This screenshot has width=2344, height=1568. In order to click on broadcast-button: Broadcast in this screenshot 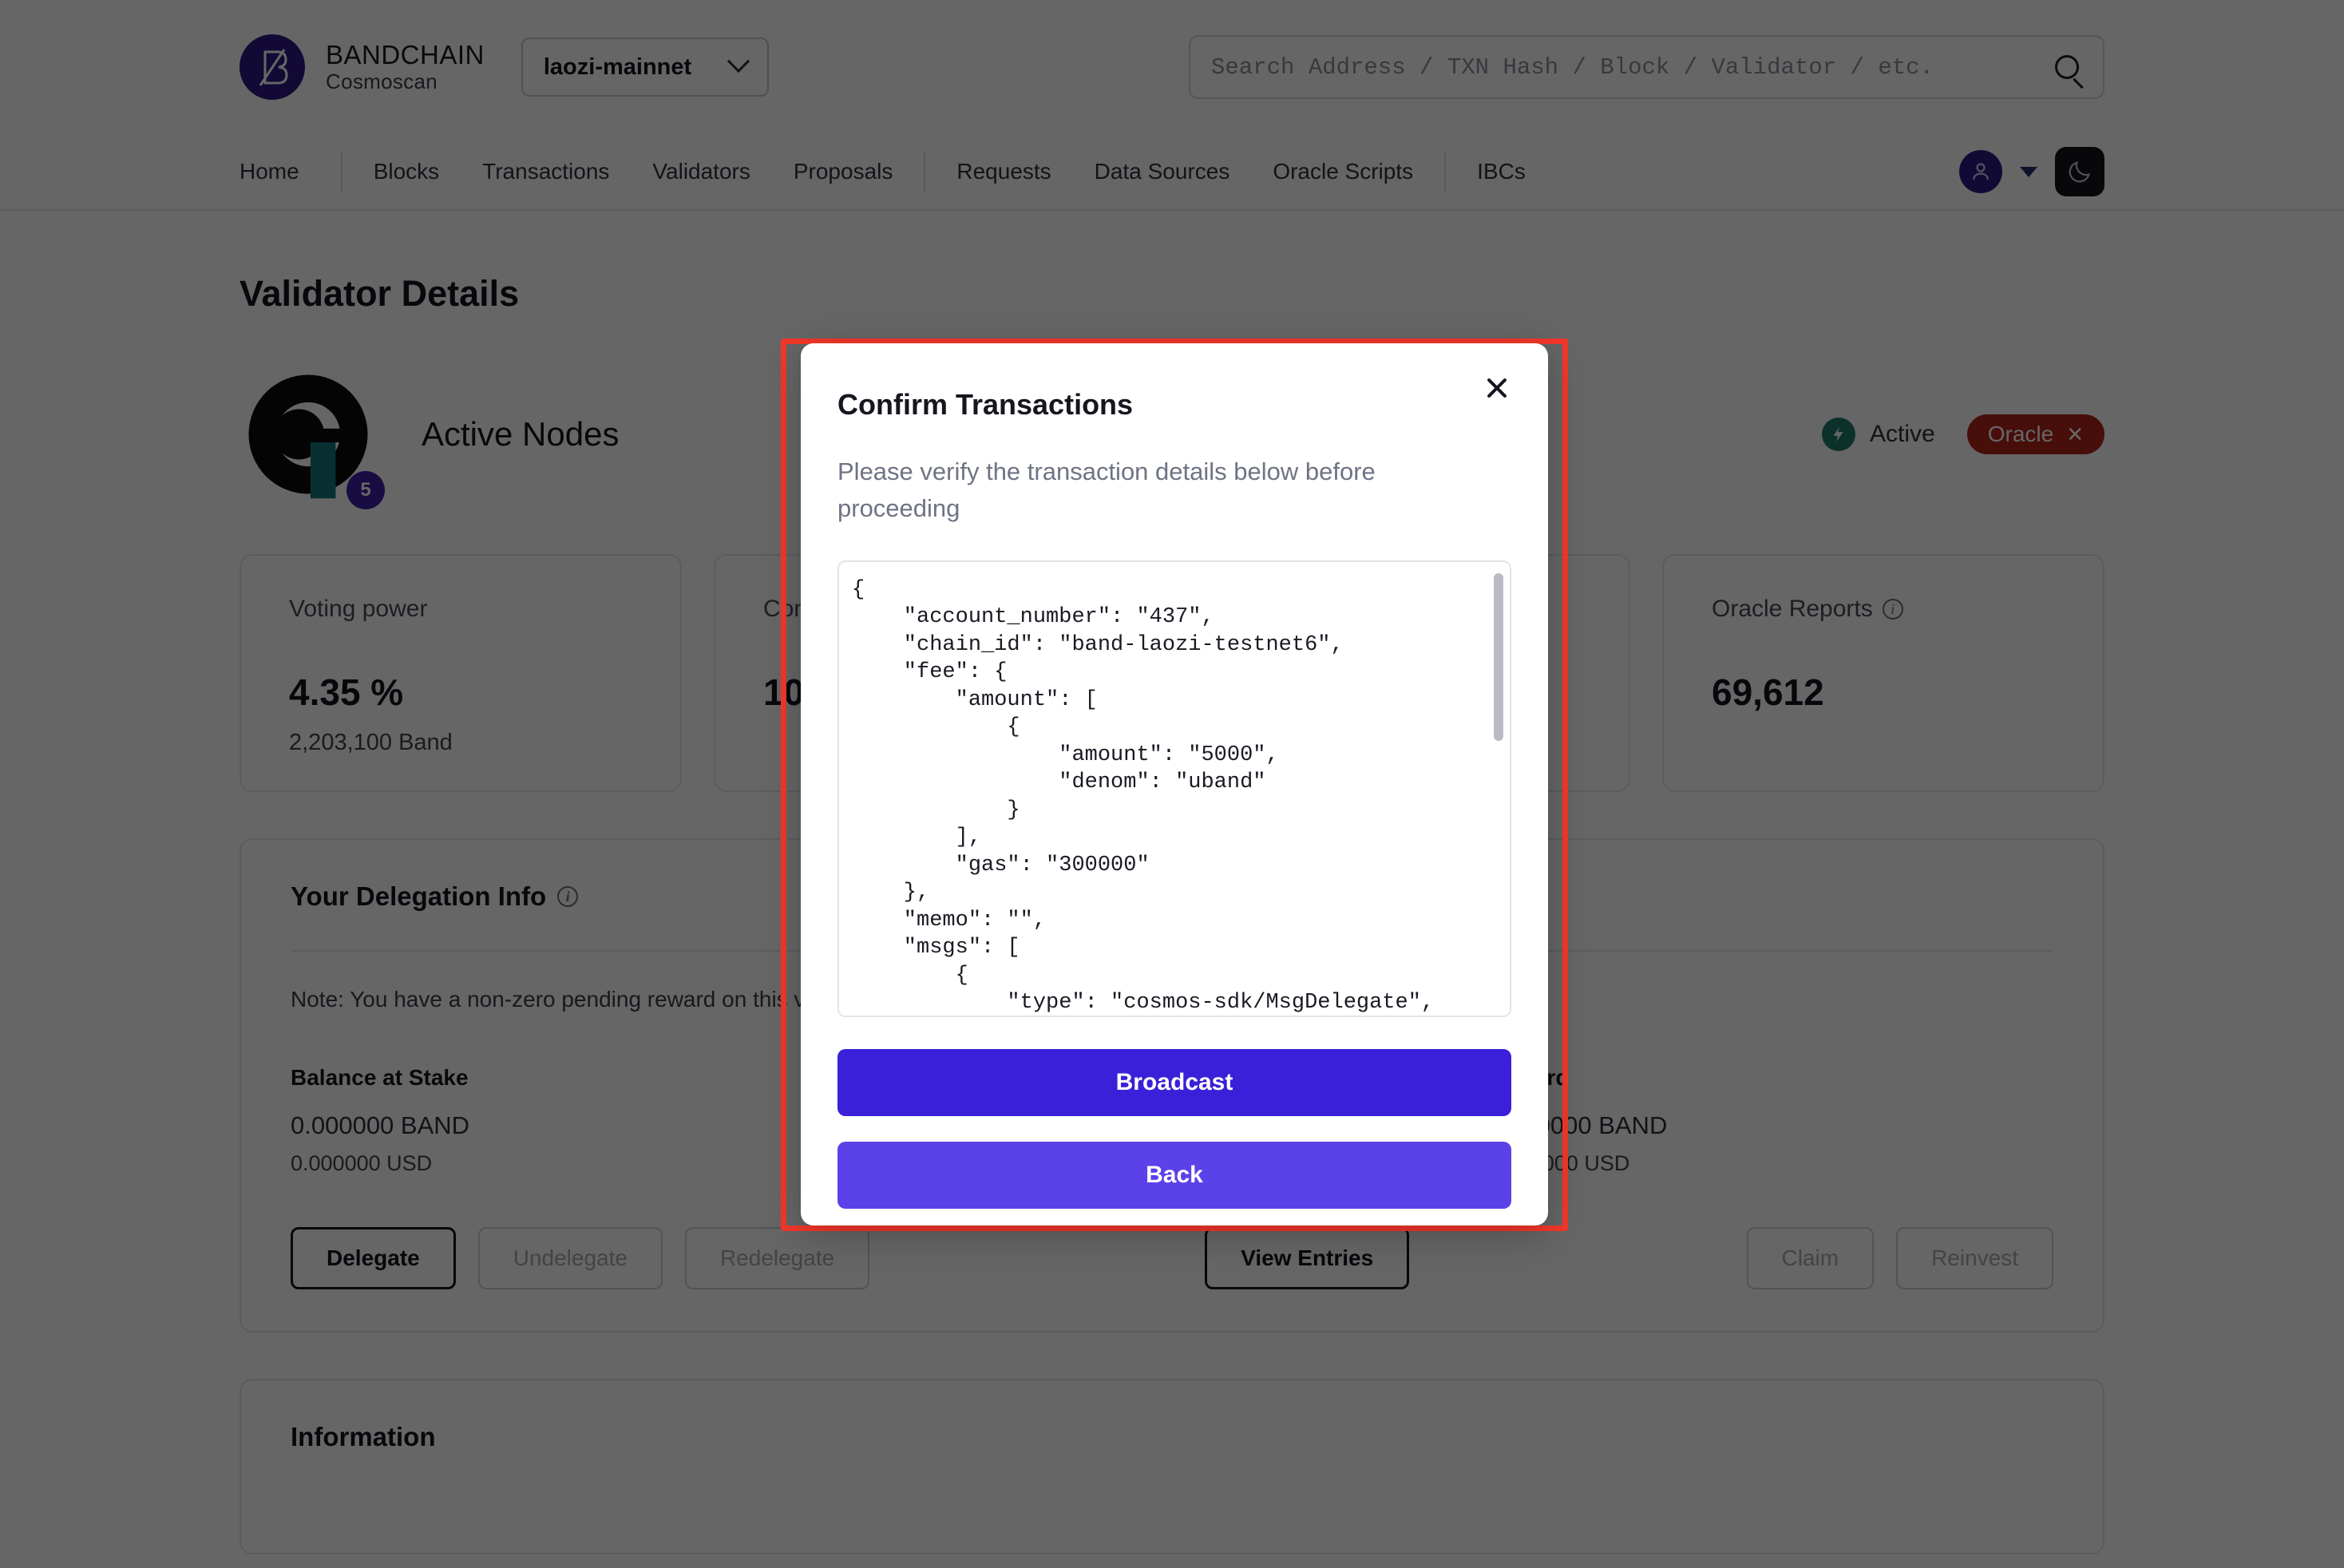, I will do `click(1174, 1082)`.